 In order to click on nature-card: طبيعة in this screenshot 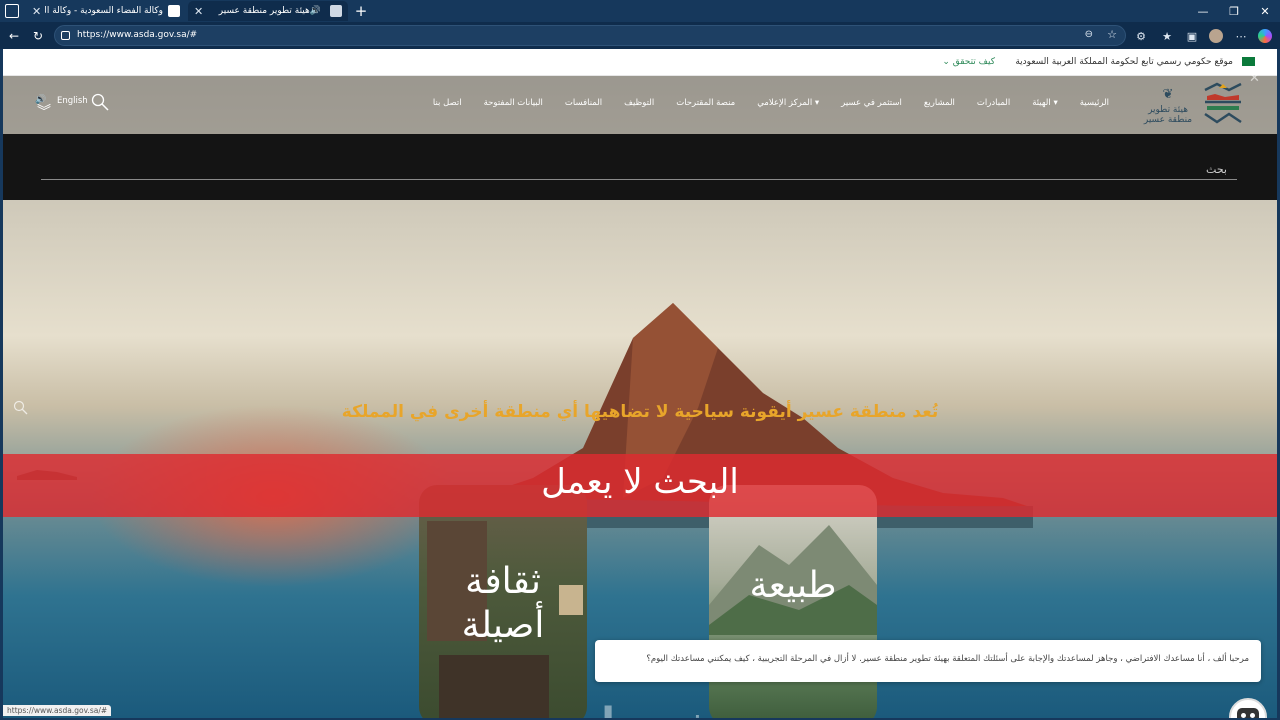, I will do `click(793, 601)`.